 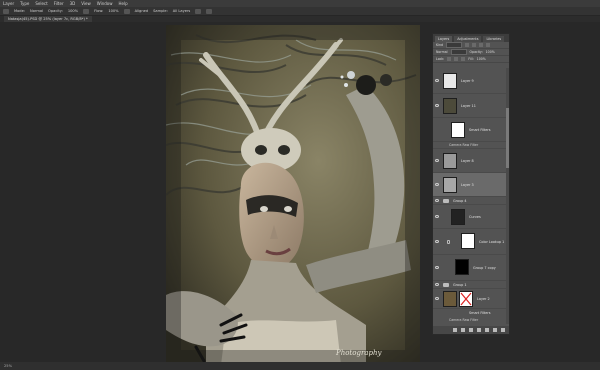 I want to click on pressure-size-icon, so click(x=209, y=11).